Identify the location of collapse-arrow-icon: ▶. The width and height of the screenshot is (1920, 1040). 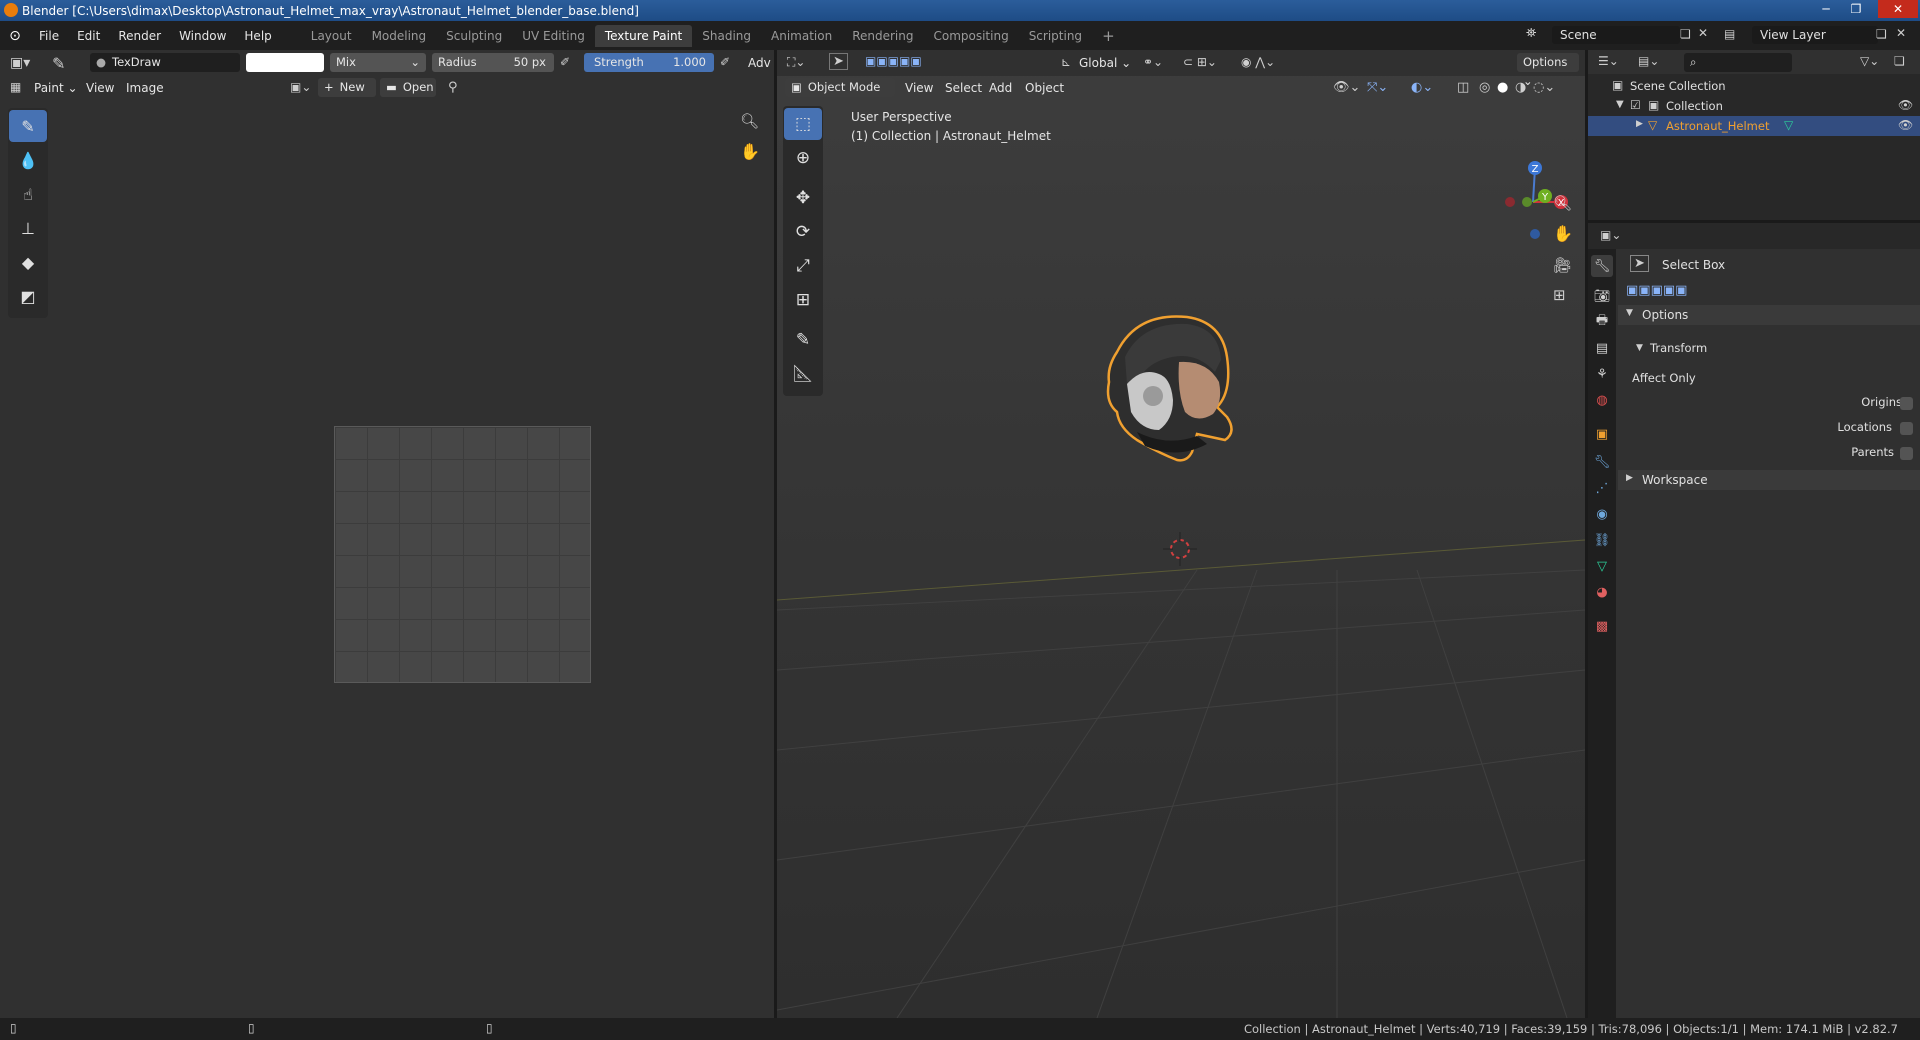
(1639, 124).